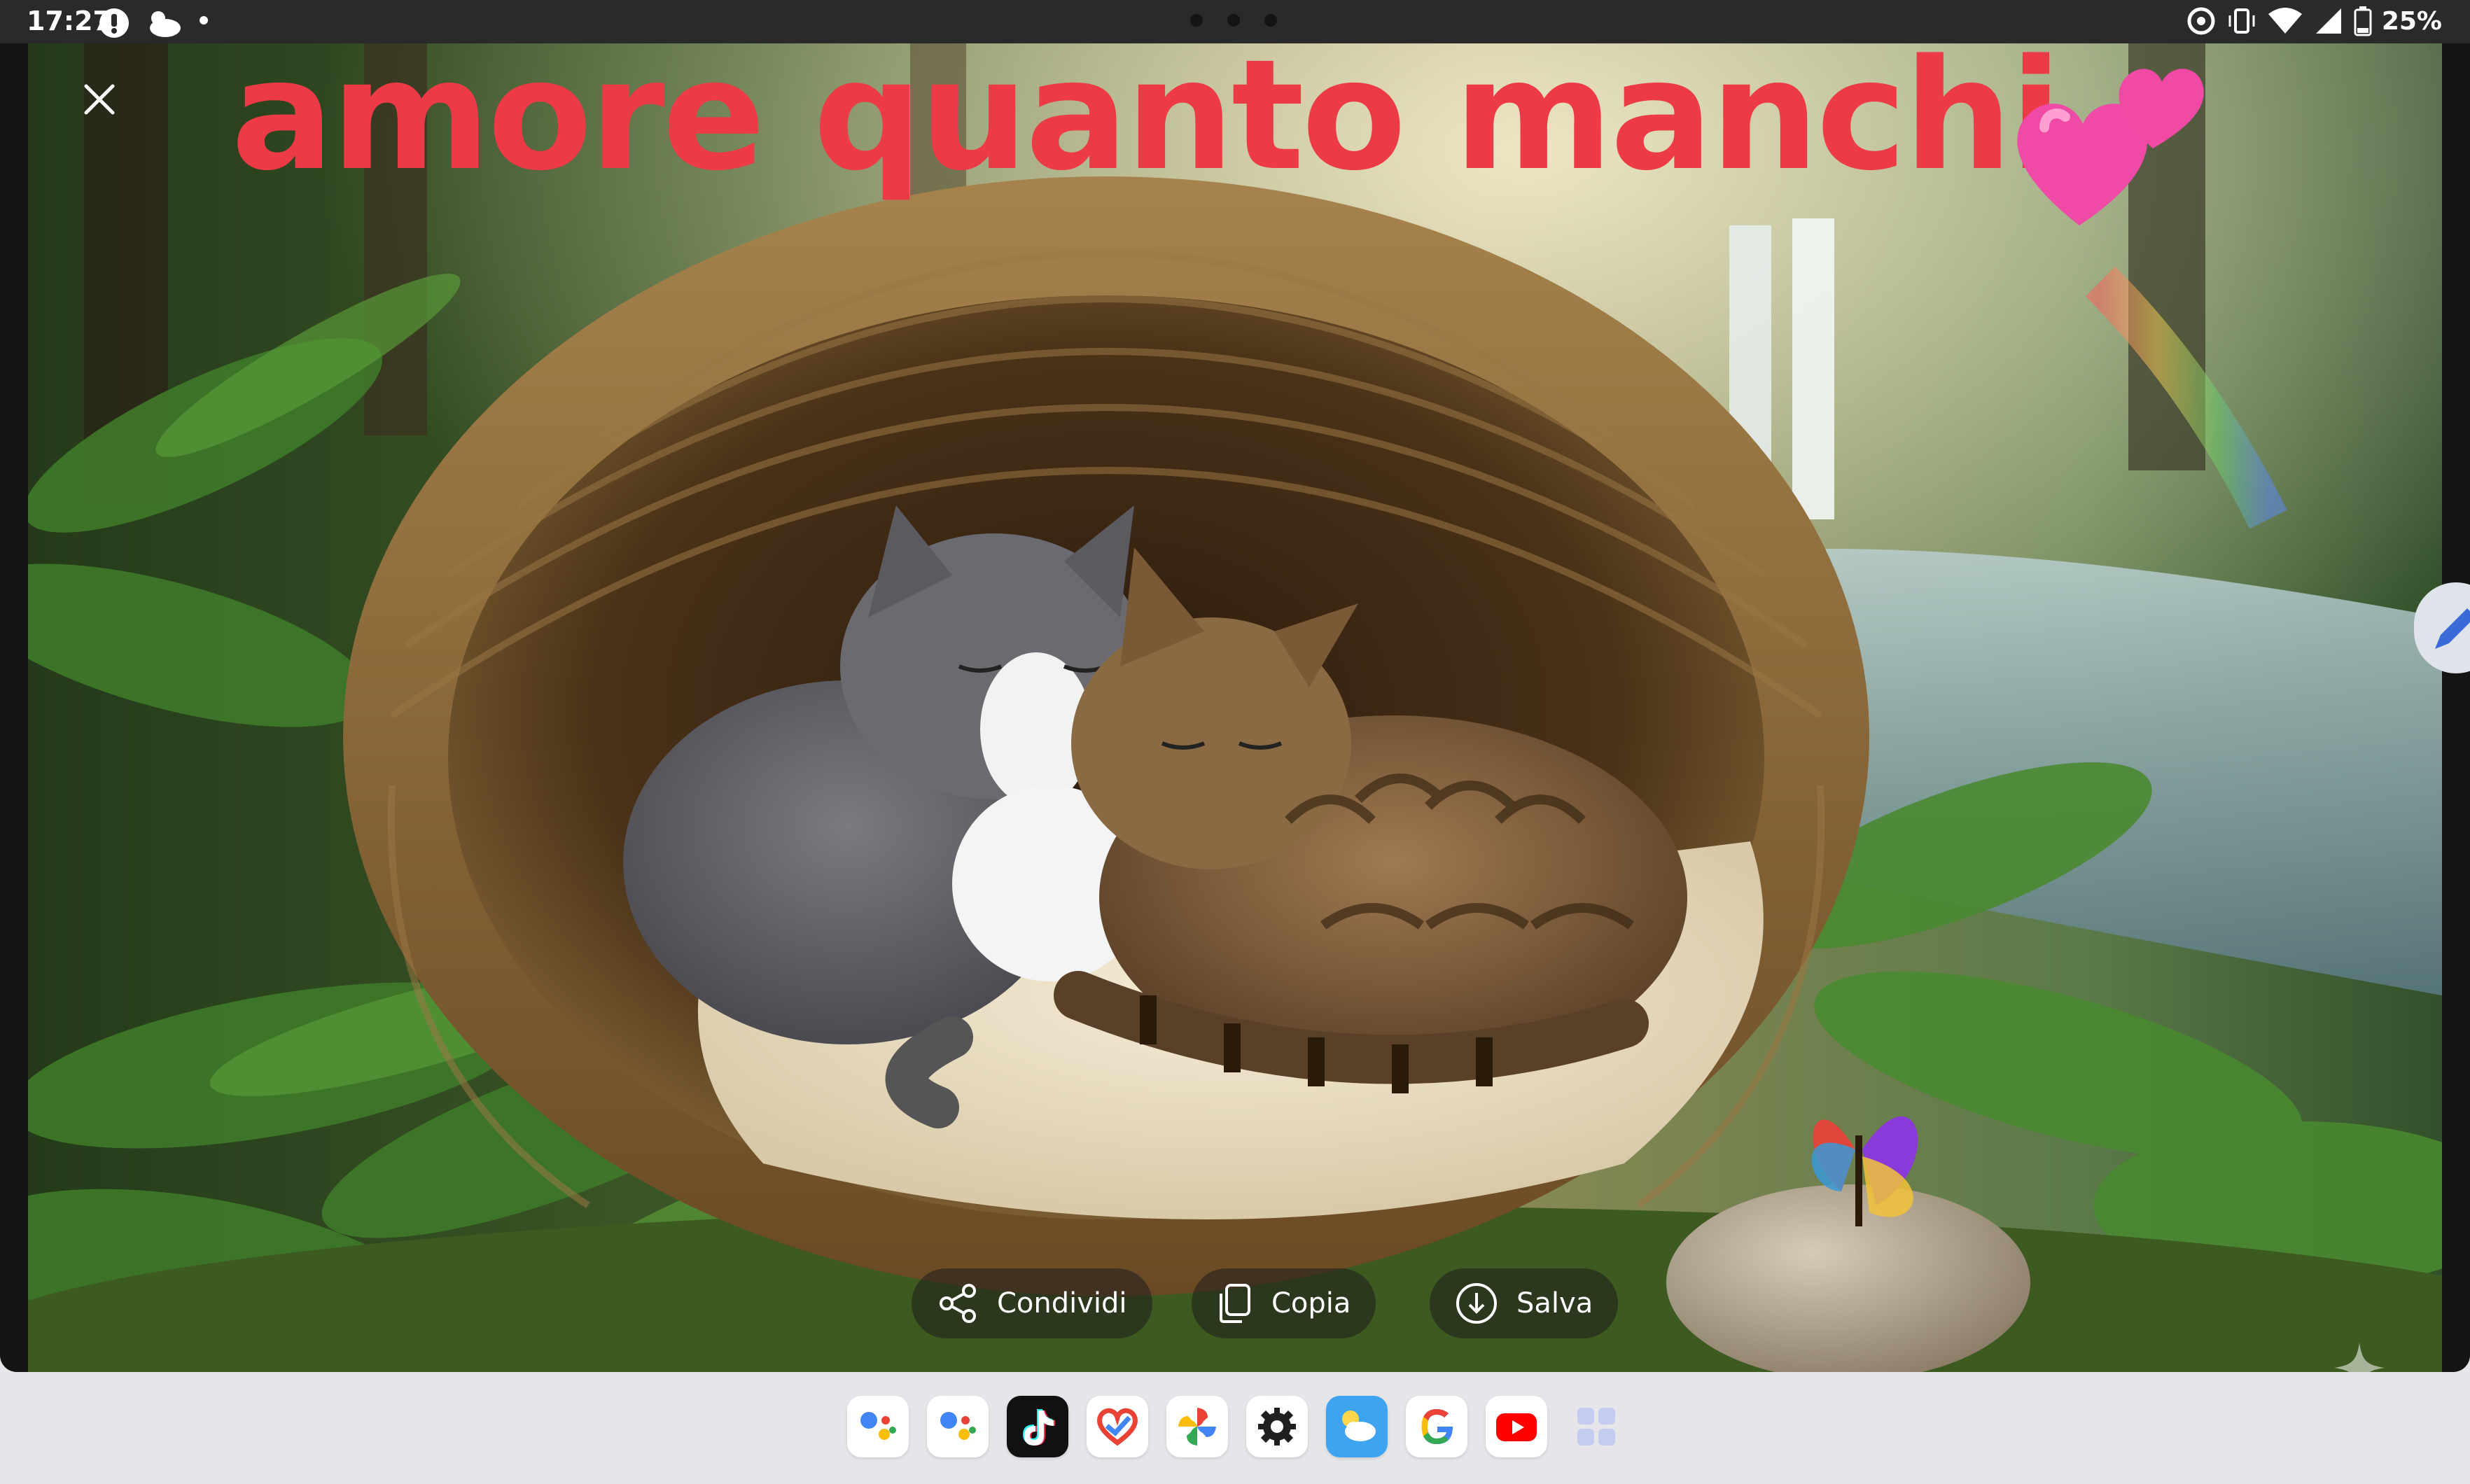 The image size is (2470, 1484). What do you see at coordinates (958, 1303) in the screenshot?
I see `share-icon` at bounding box center [958, 1303].